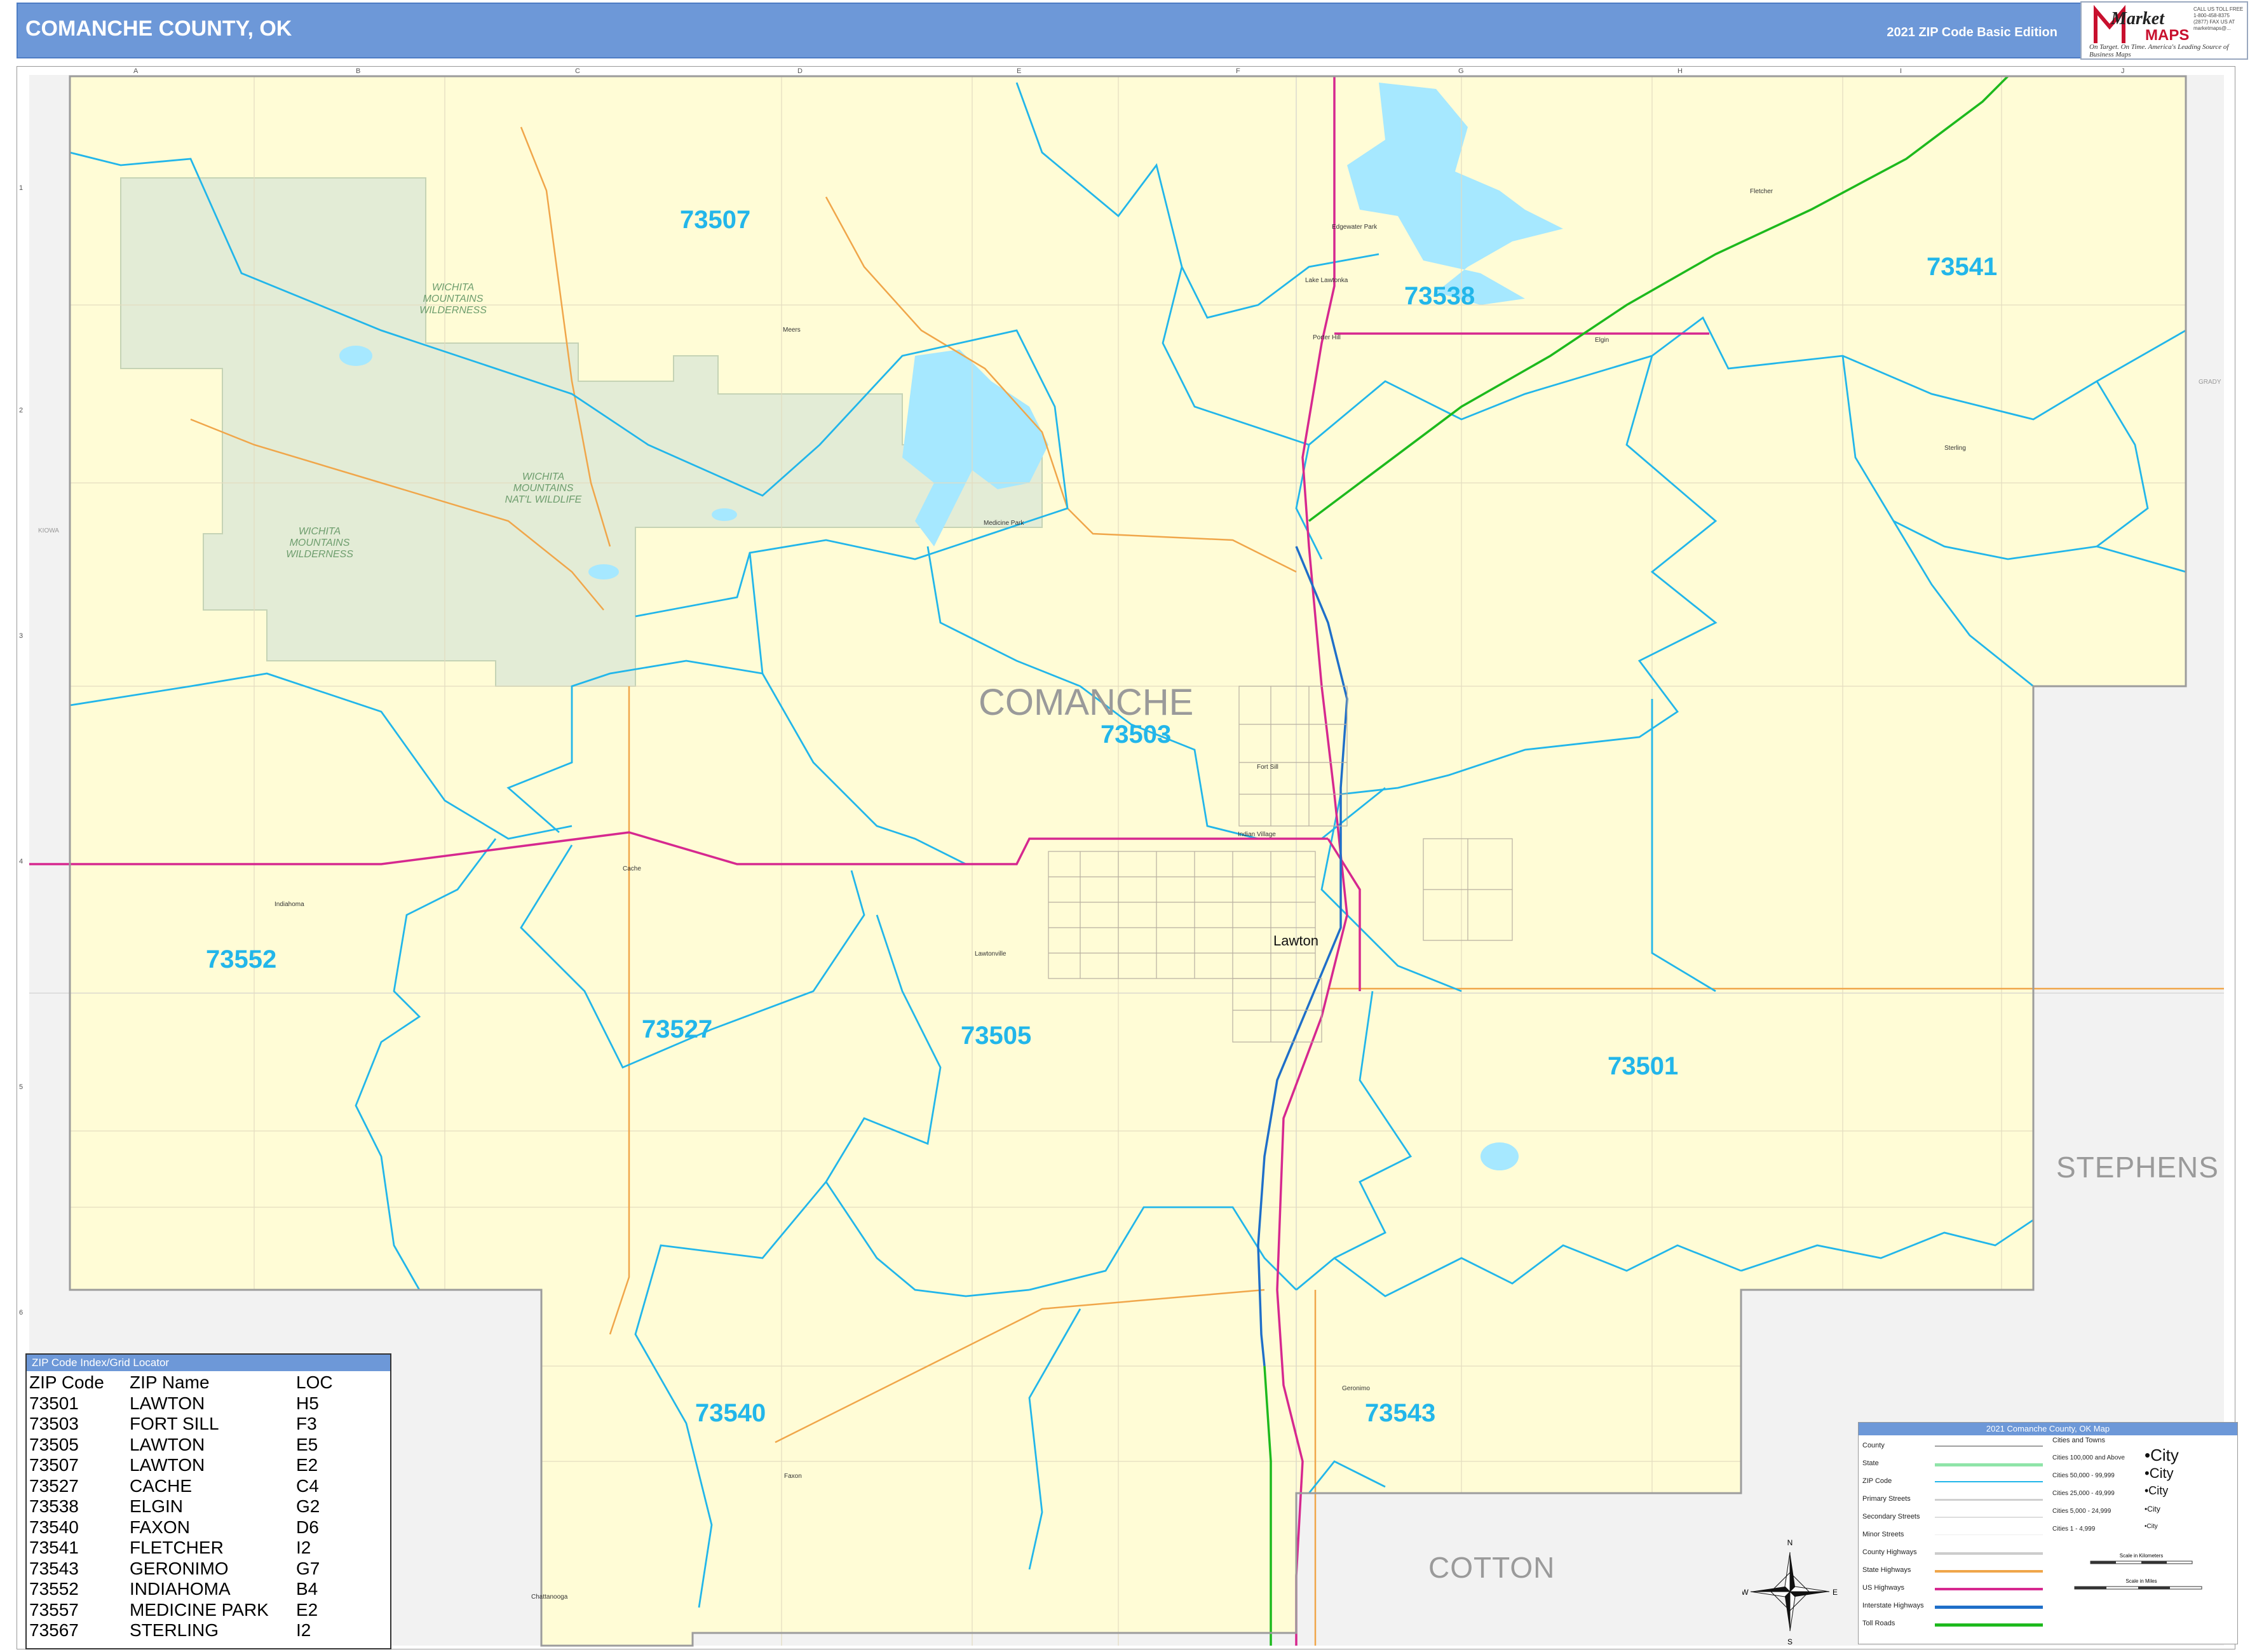 Image resolution: width=2250 pixels, height=1652 pixels. I want to click on place-medicine-park: Medicine Park, so click(1004, 523).